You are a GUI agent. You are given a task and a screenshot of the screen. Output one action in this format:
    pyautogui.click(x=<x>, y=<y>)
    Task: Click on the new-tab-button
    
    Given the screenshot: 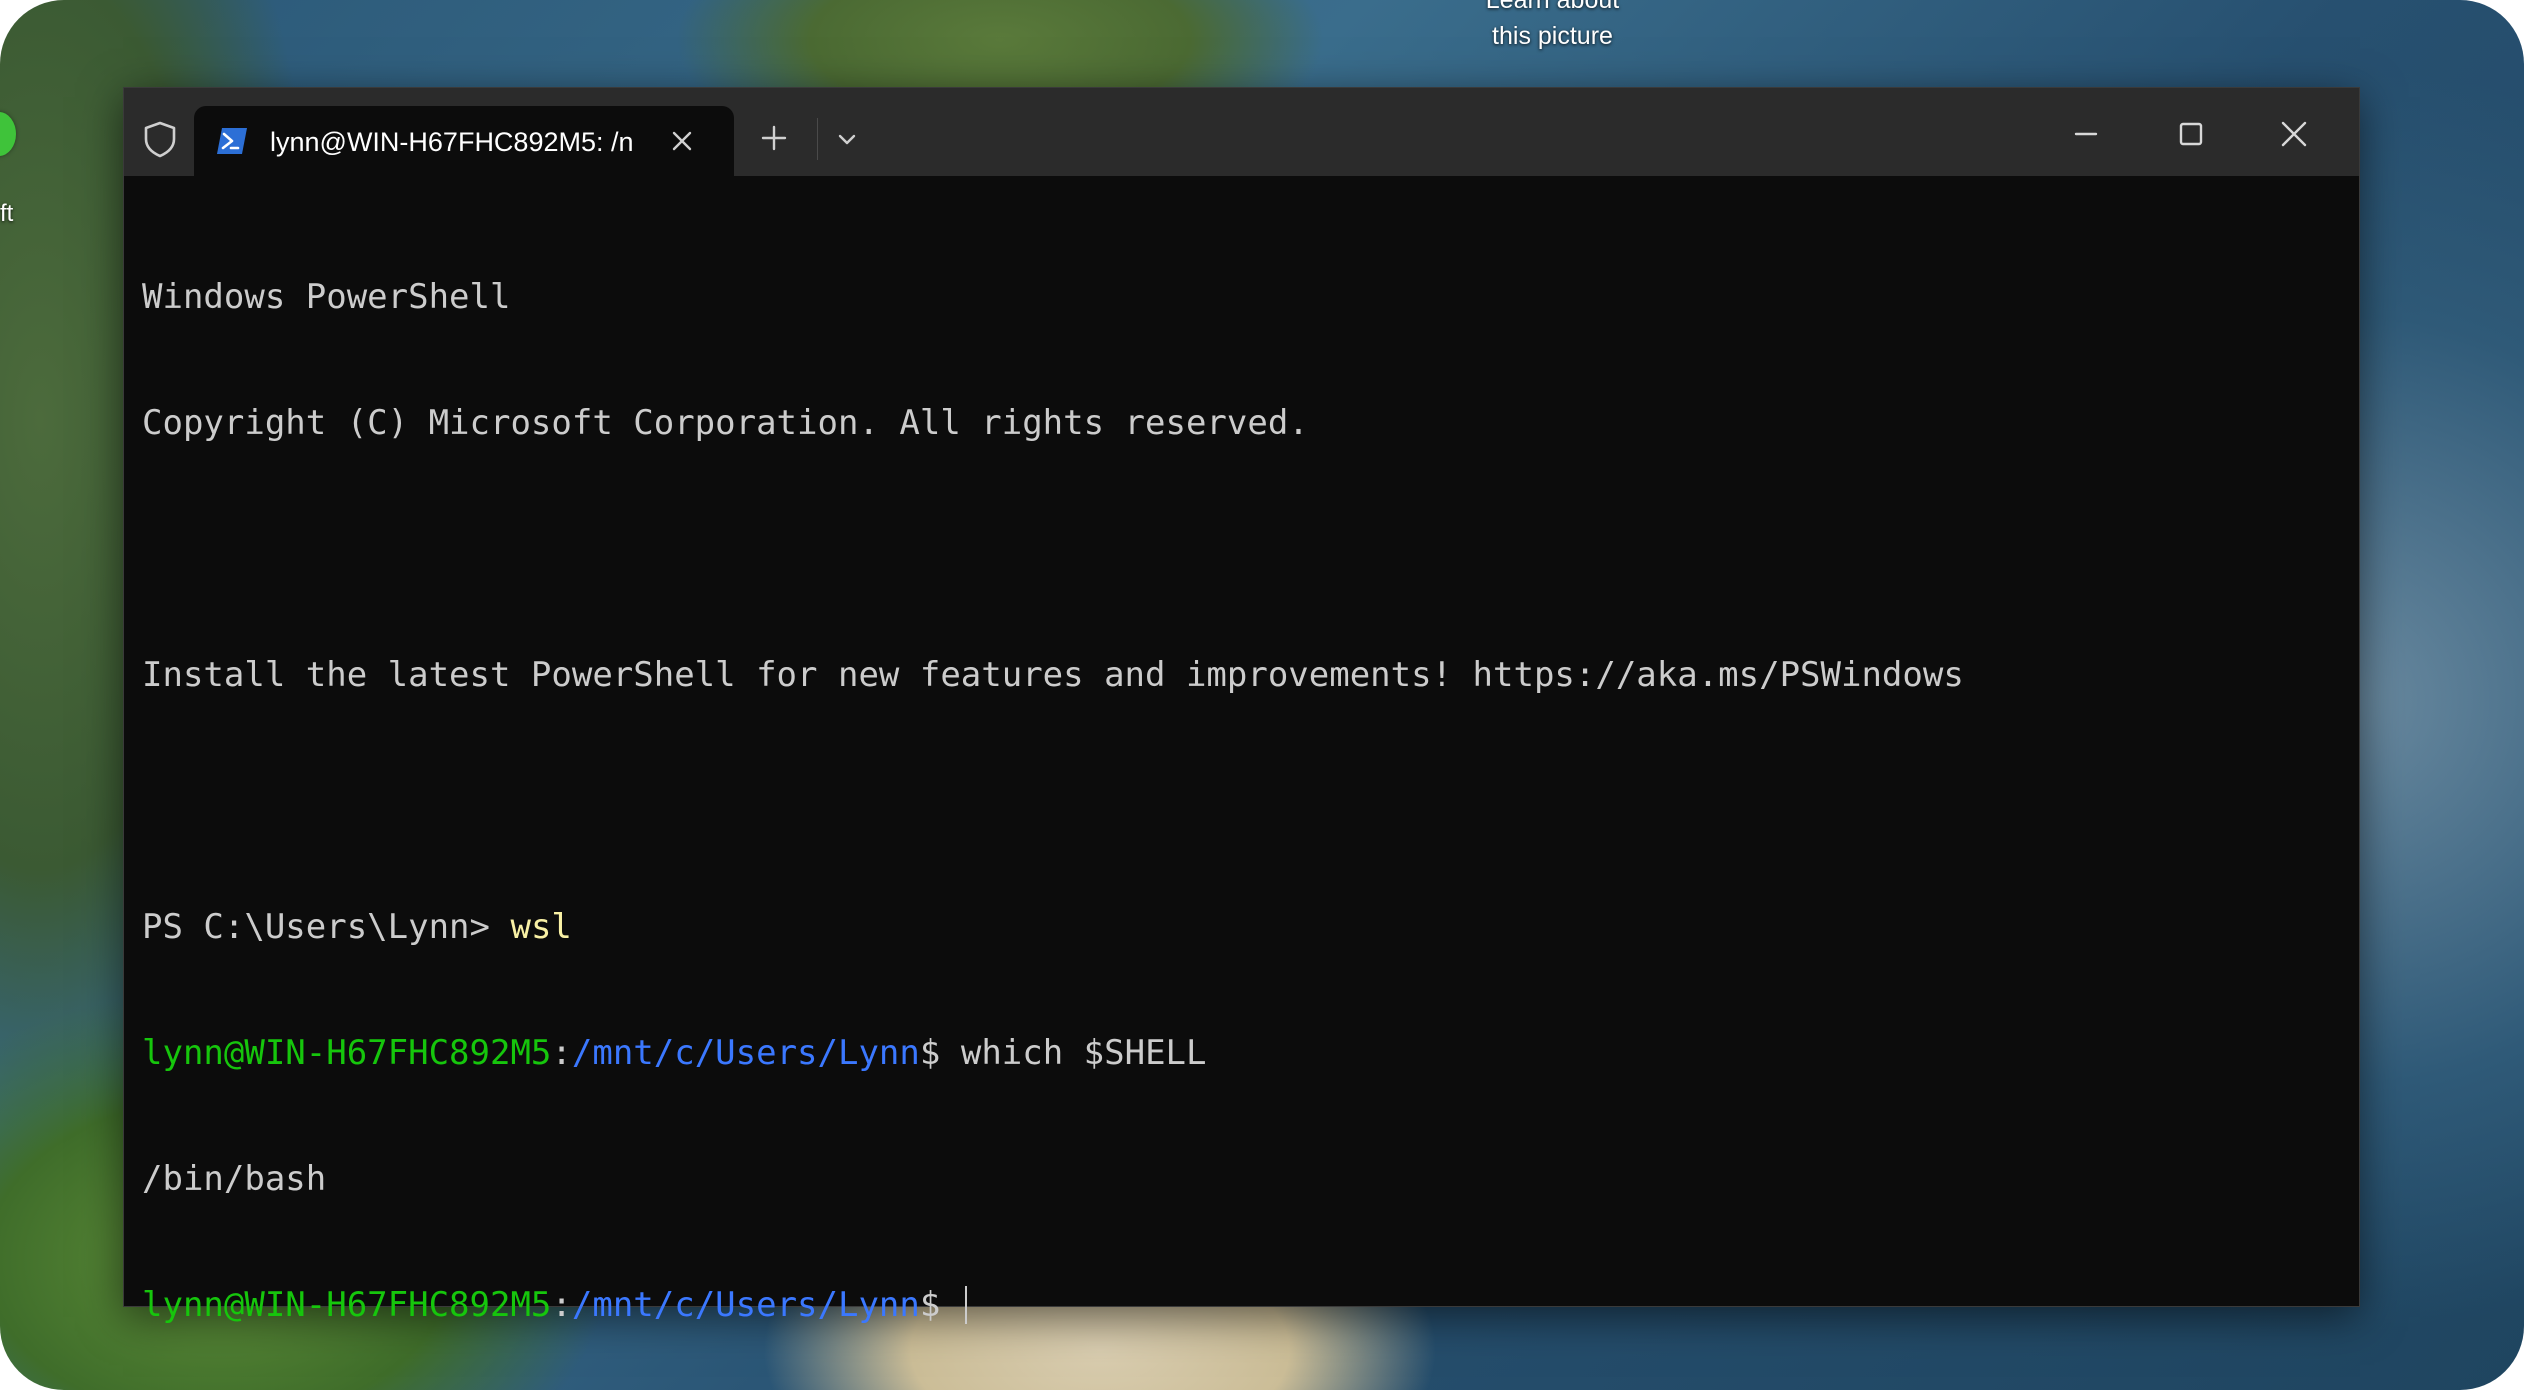 What is the action you would take?
    pyautogui.click(x=774, y=138)
    